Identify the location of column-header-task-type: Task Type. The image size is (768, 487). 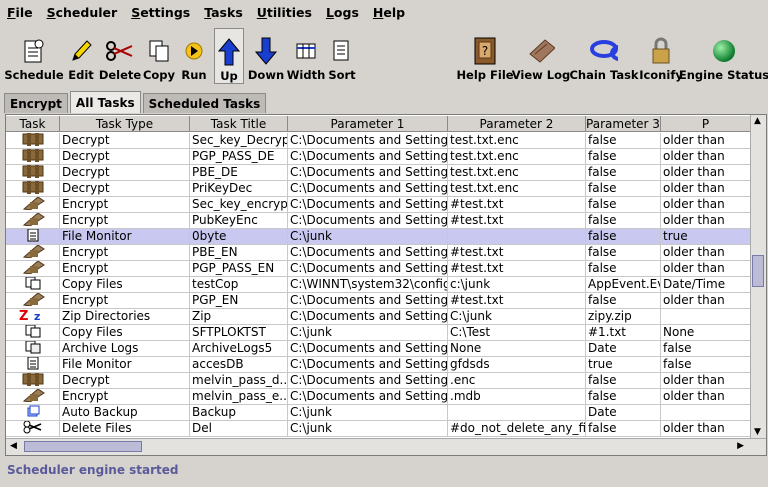
(125, 124).